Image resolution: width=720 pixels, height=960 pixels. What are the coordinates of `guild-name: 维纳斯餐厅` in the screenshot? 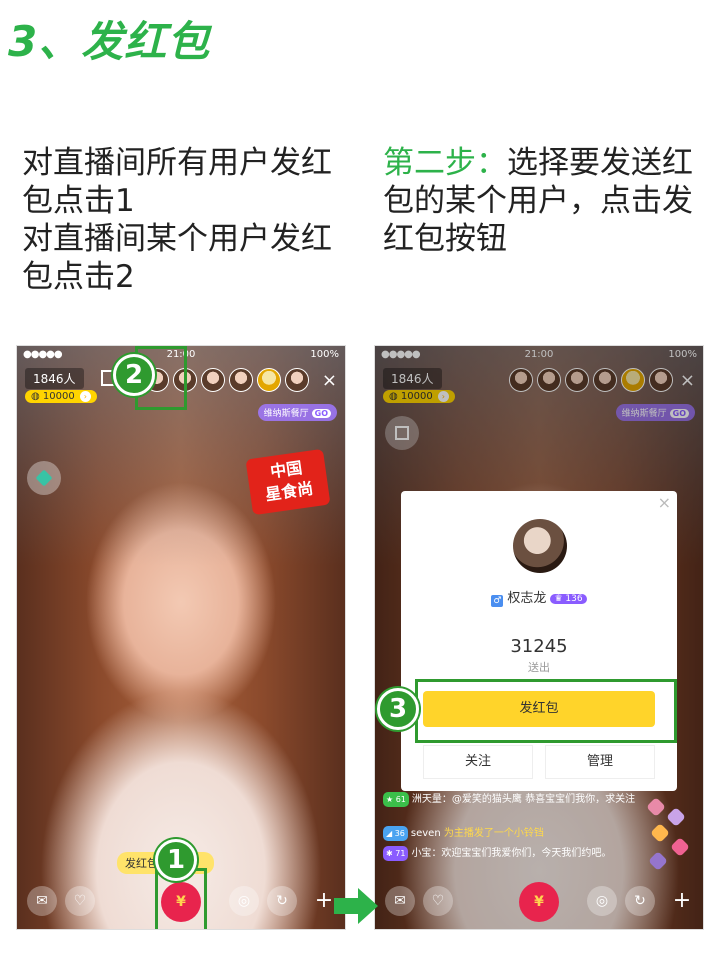 It's located at (286, 414).